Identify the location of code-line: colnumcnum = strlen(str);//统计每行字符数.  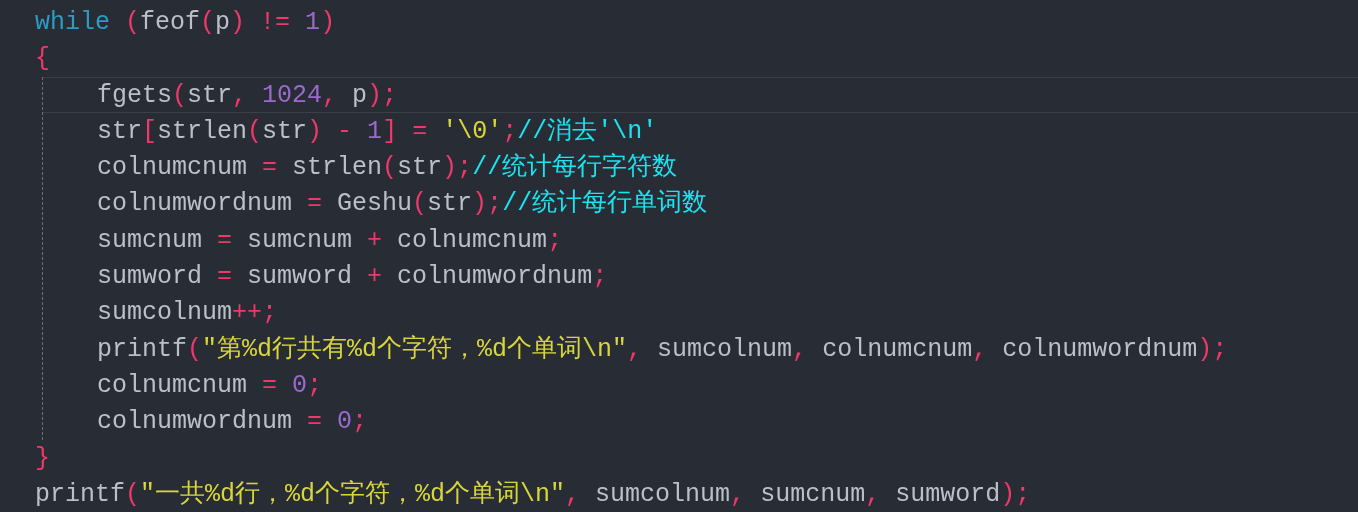
(387, 168).